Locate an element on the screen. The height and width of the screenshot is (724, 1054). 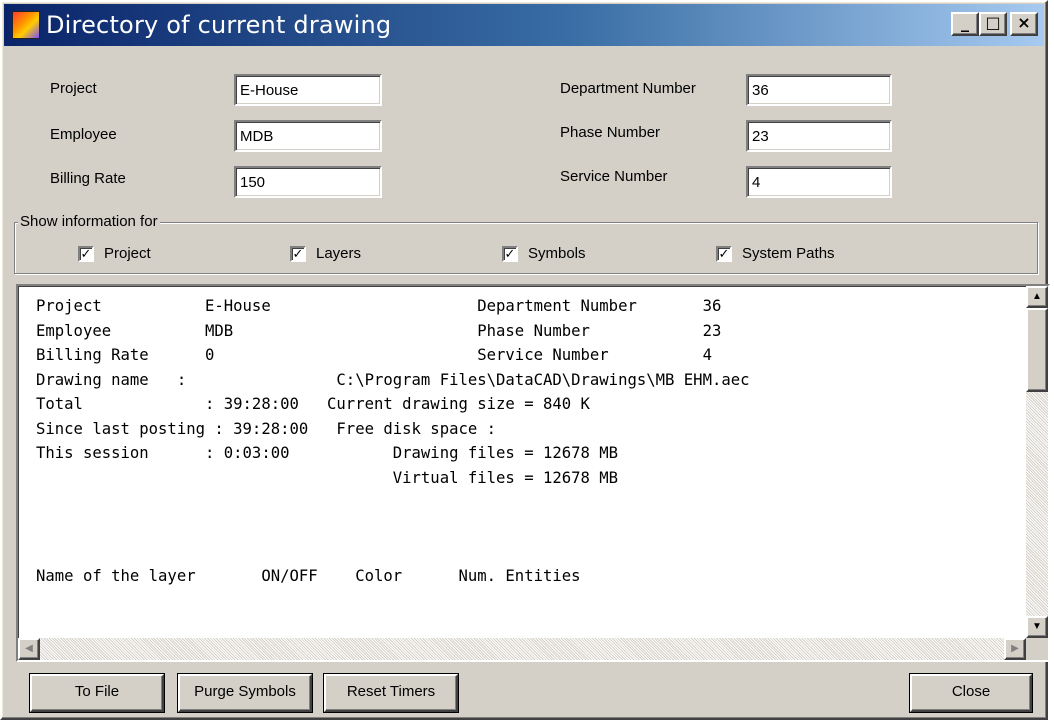
checkbox-system-paths-label: System Paths is located at coordinates (788, 253).